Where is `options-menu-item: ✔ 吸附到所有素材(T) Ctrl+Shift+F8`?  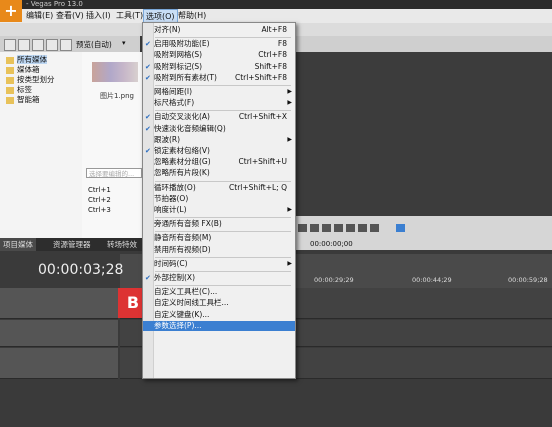 options-menu-item: ✔ 吸附到所有素材(T) Ctrl+Shift+F8 is located at coordinates (219, 78).